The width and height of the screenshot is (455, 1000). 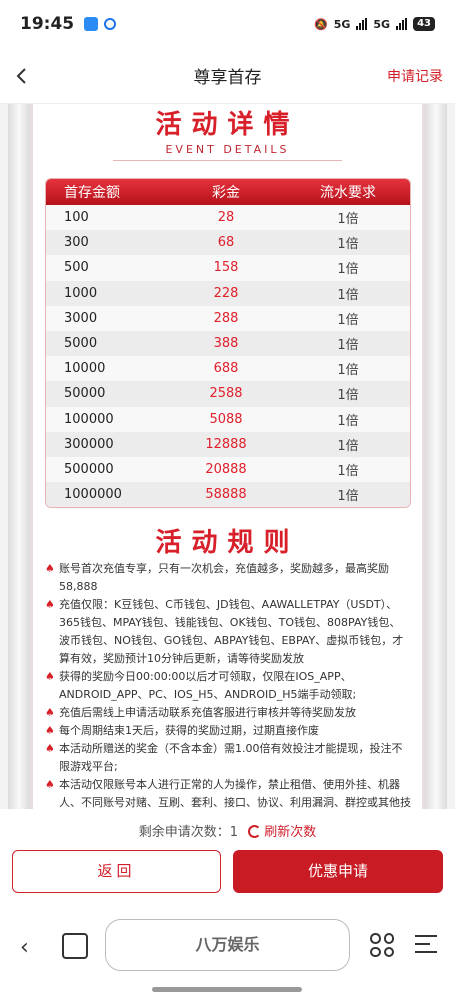 What do you see at coordinates (22, 76) in the screenshot?
I see `back-arrow-icon` at bounding box center [22, 76].